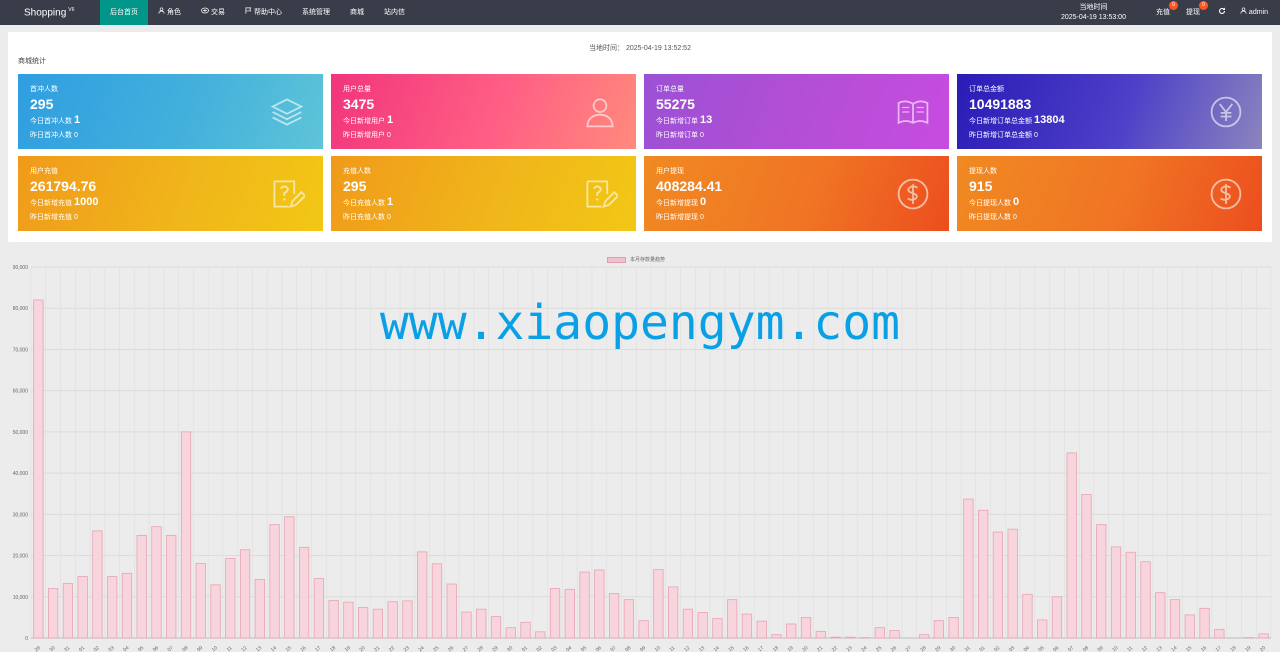 Image resolution: width=1280 pixels, height=652 pixels. What do you see at coordinates (675, 104) in the screenshot?
I see `stat-card-value: 55275` at bounding box center [675, 104].